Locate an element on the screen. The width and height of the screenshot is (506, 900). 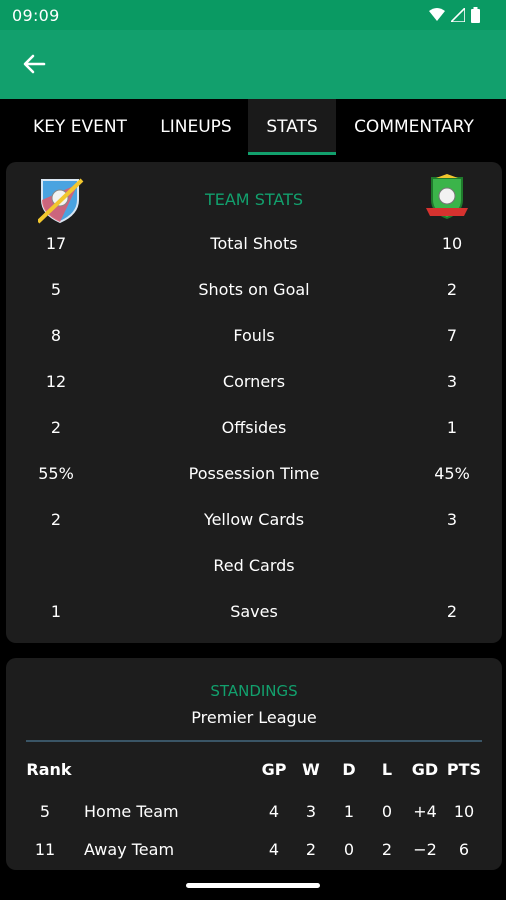
team-l: 2 is located at coordinates (387, 849).